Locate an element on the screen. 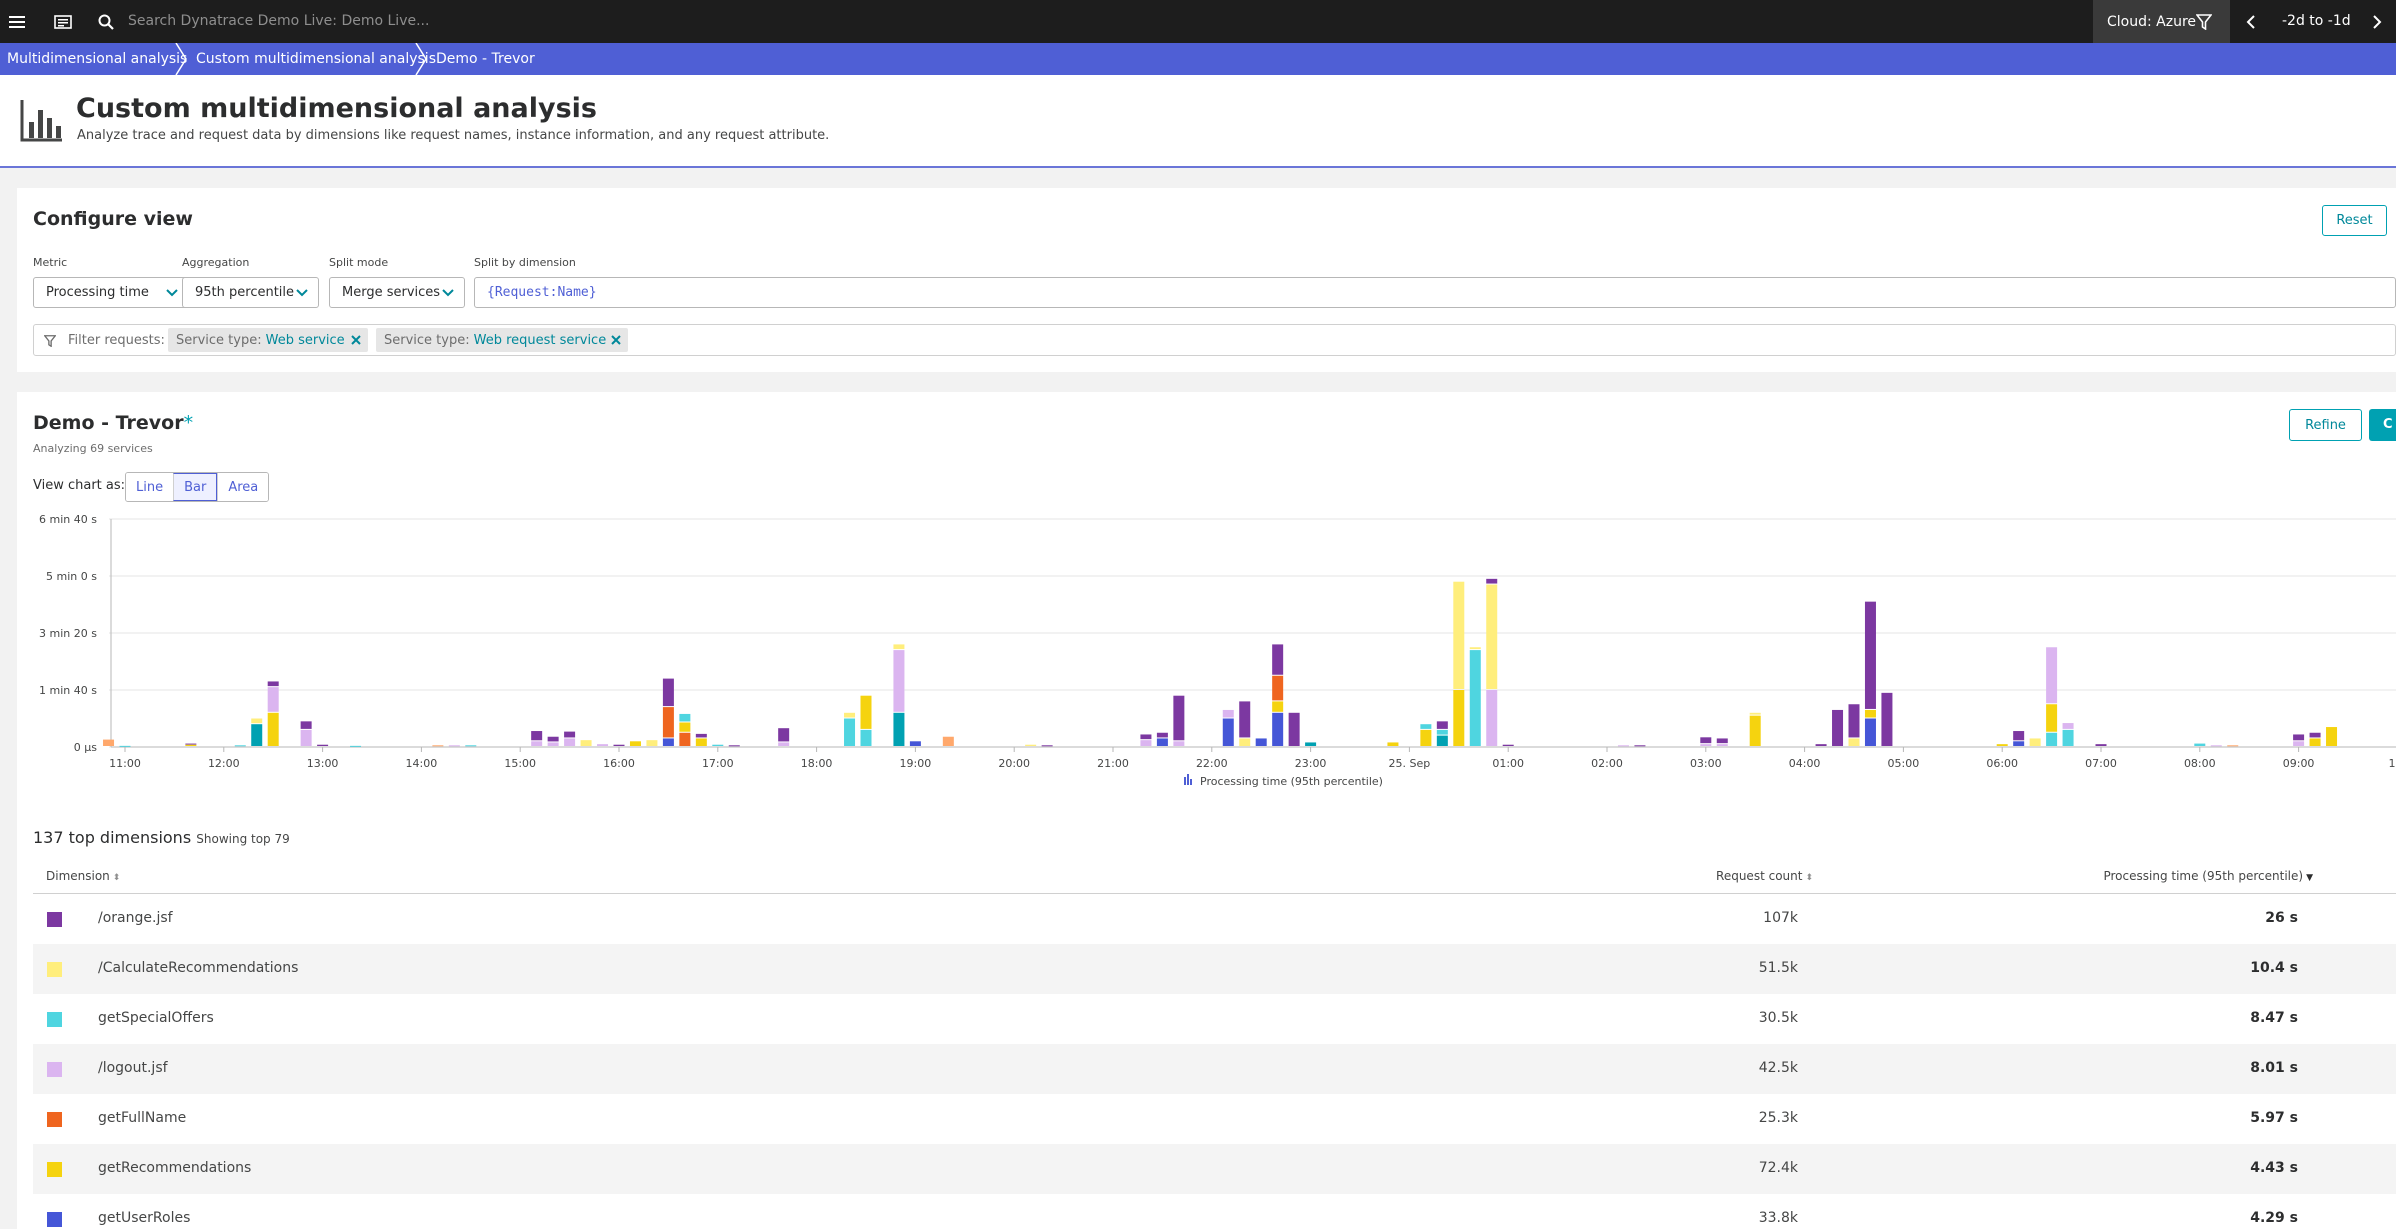 The width and height of the screenshot is (2396, 1229). legend-bar-icon is located at coordinates (1188, 779).